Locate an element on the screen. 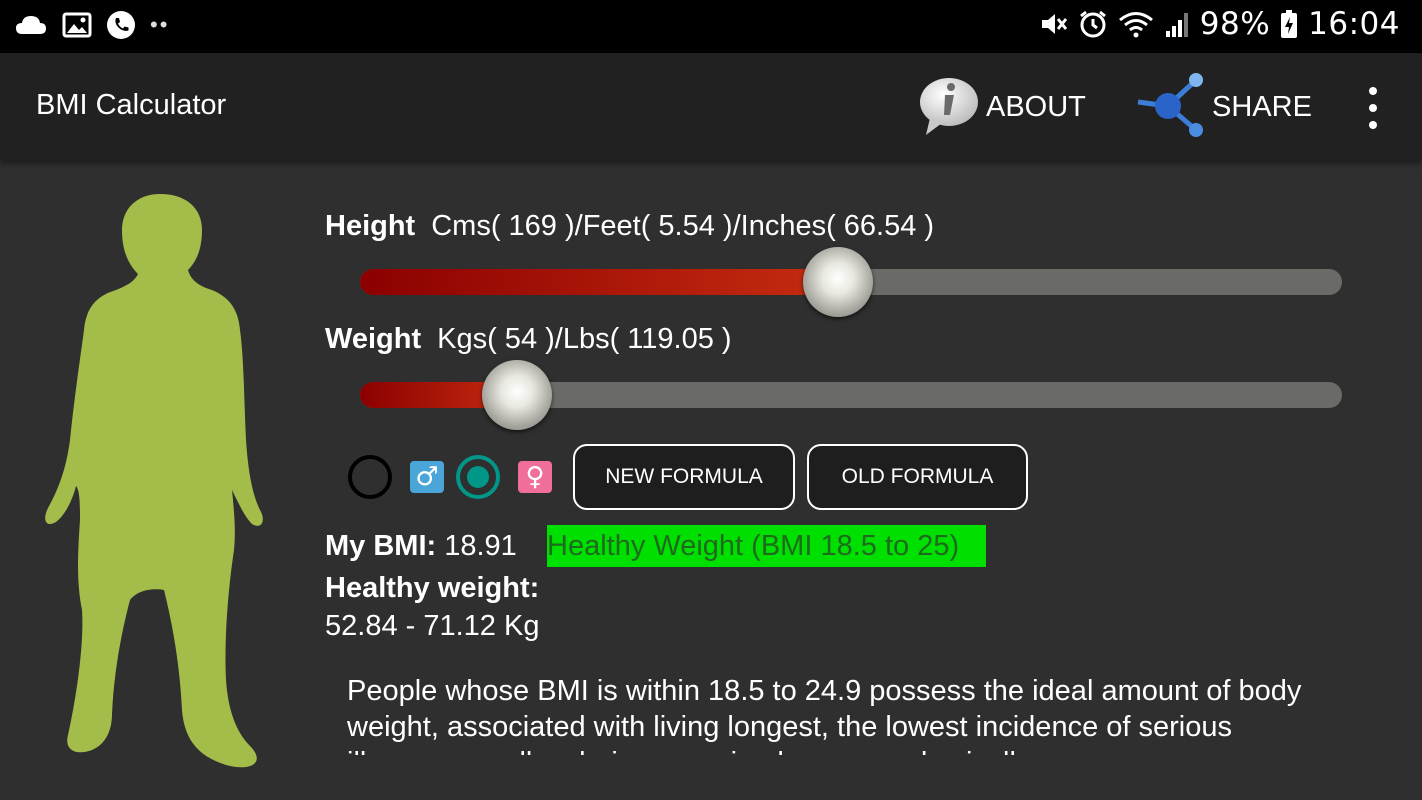  app-bar: BMI Calculator ABOUT SHARE is located at coordinates (711, 106).